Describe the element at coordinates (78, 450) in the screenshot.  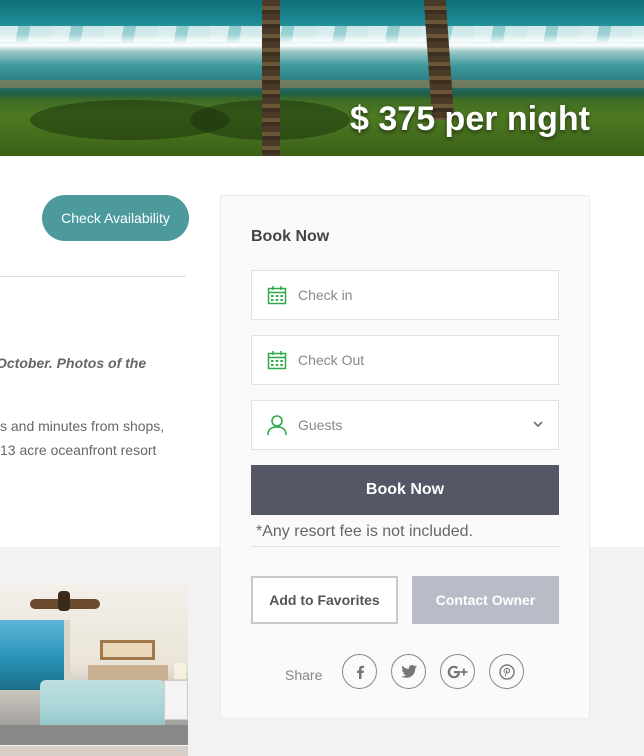
I see `description-line: 13 acre oceanfront resort` at that location.